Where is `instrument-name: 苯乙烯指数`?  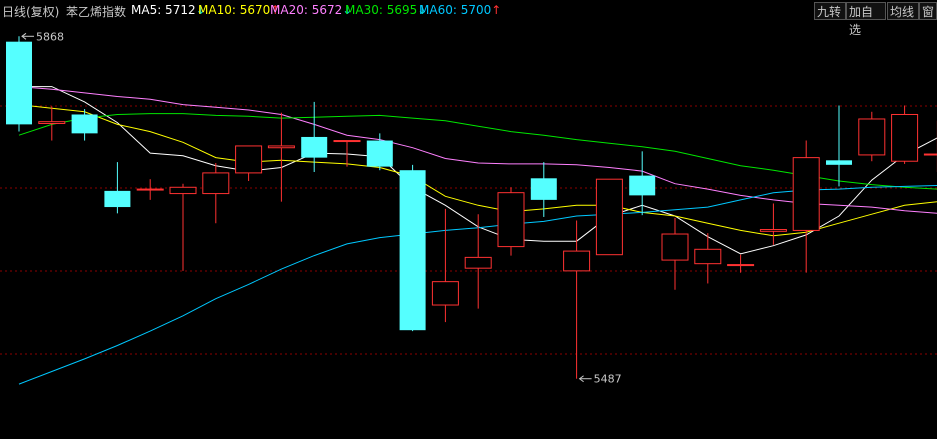 instrument-name: 苯乙烯指数 is located at coordinates (96, 12).